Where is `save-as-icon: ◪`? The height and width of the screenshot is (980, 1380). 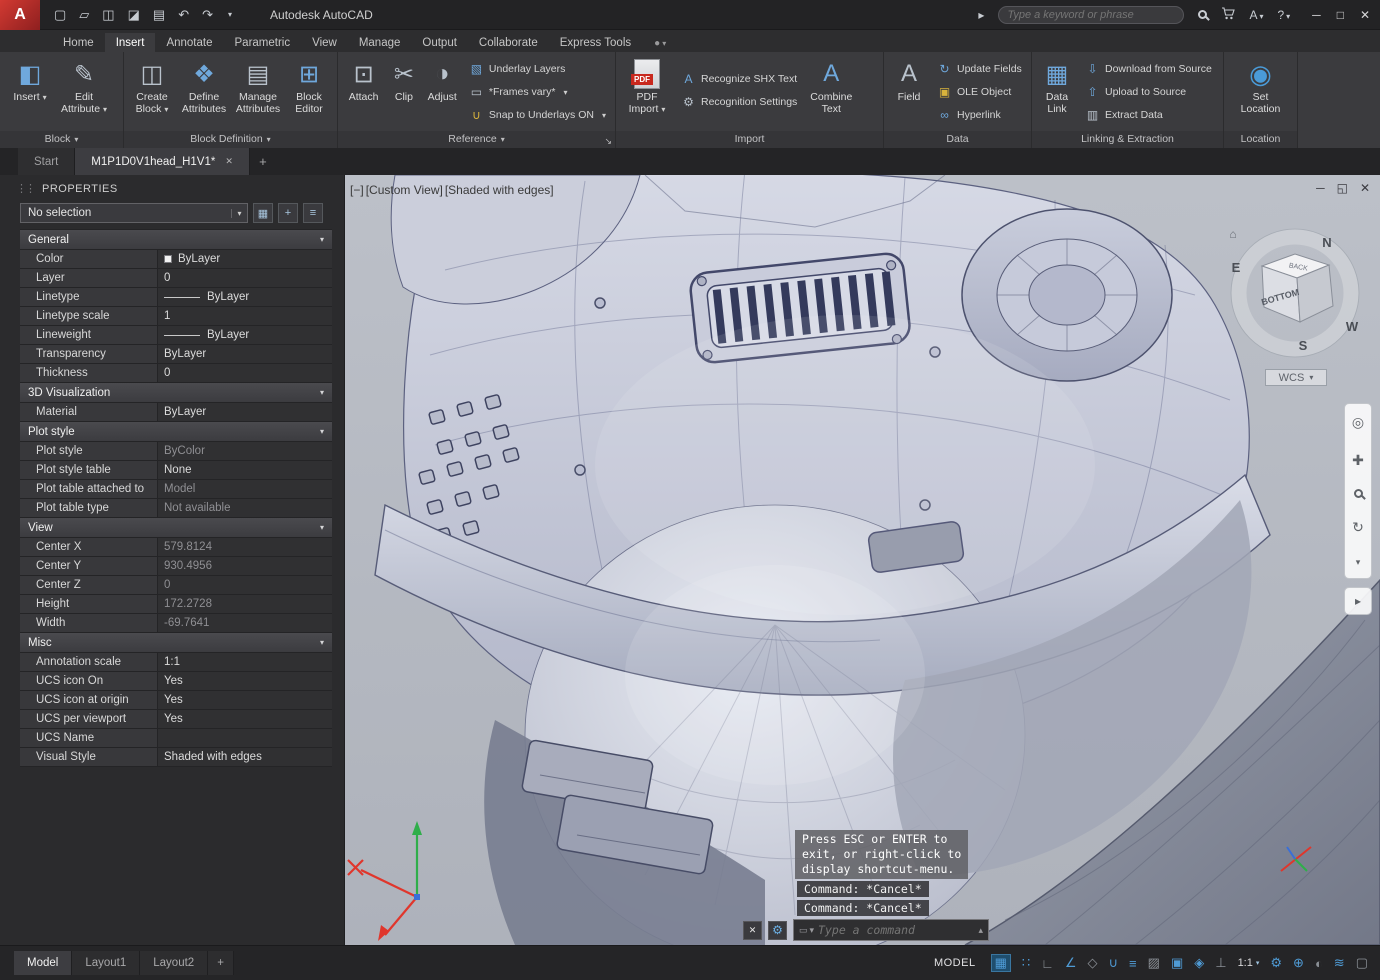
save-as-icon: ◪ is located at coordinates (134, 15).